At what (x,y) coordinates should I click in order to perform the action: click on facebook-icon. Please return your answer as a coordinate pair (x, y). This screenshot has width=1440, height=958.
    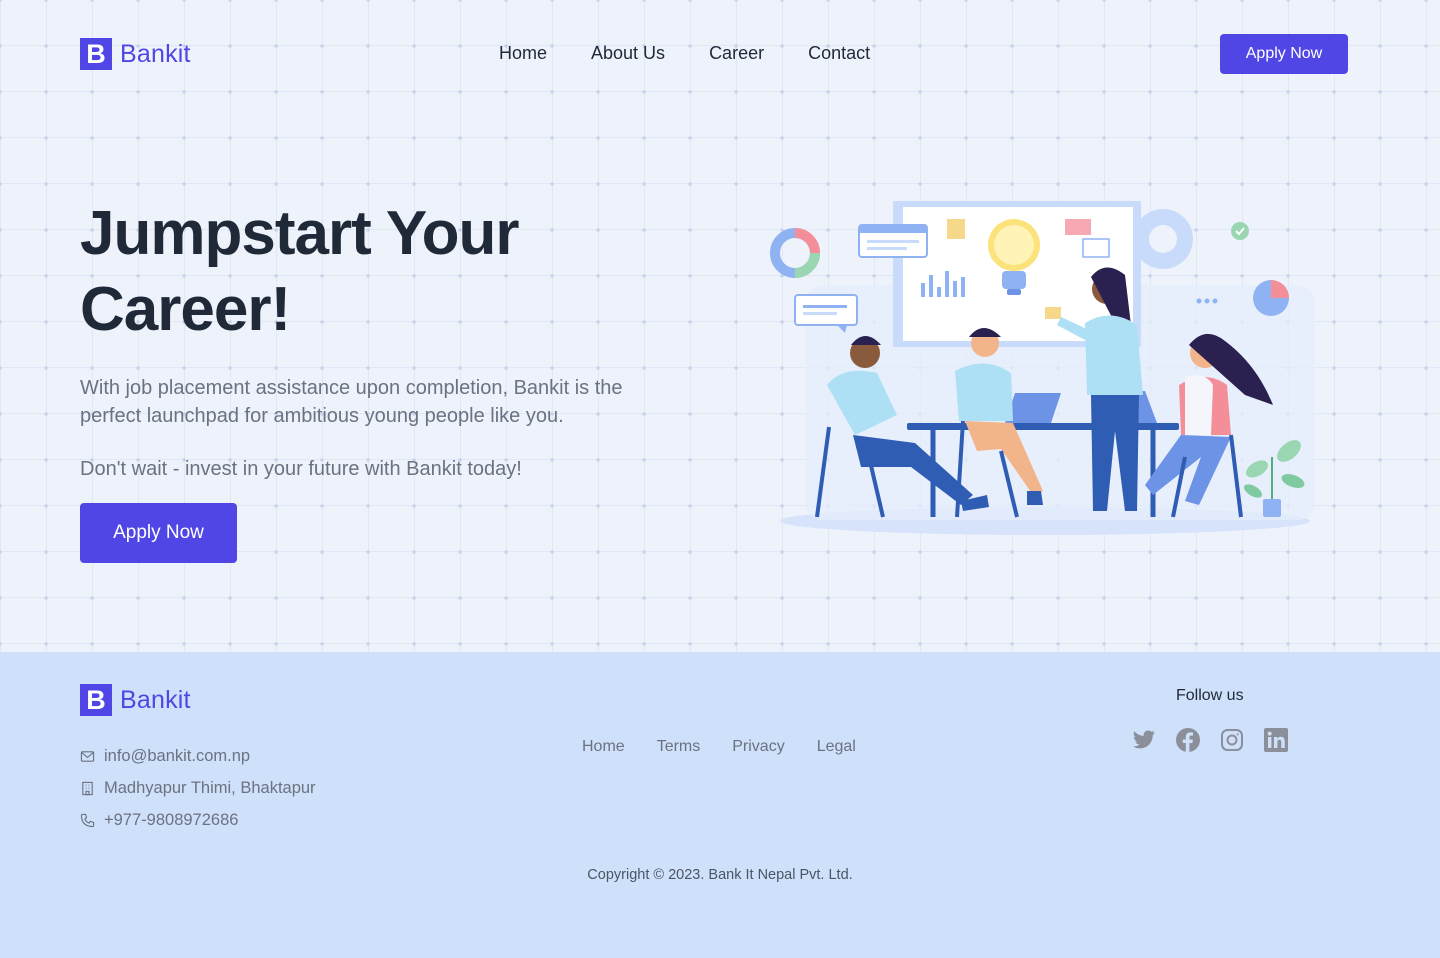
    Looking at the image, I should click on (1188, 740).